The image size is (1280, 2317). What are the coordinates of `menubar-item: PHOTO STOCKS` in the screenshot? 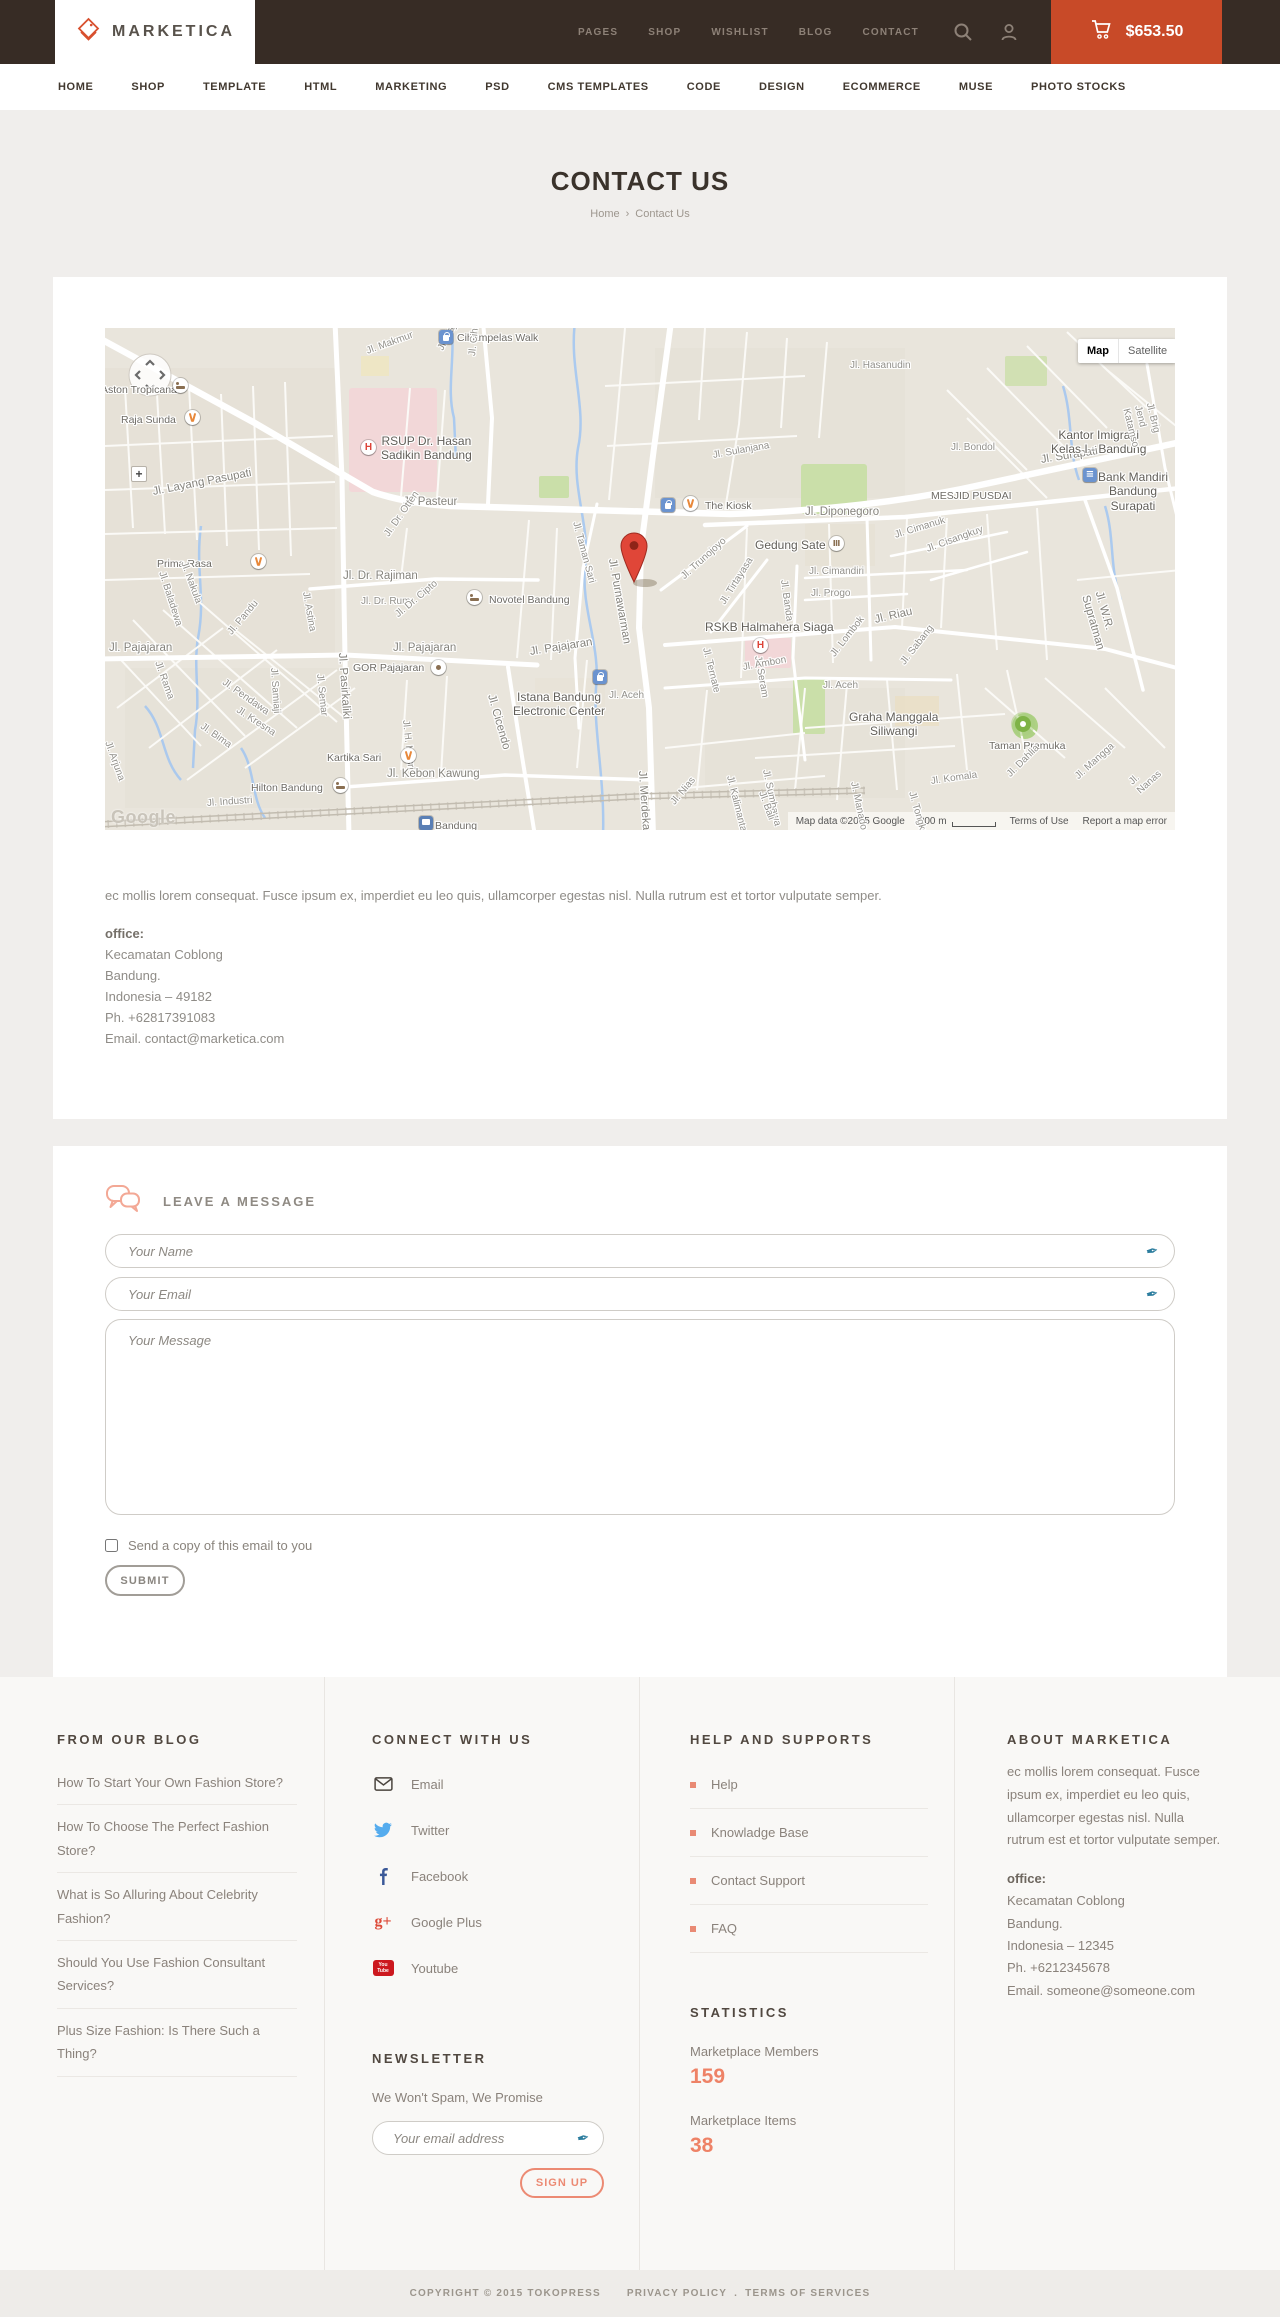 It's located at (1078, 87).